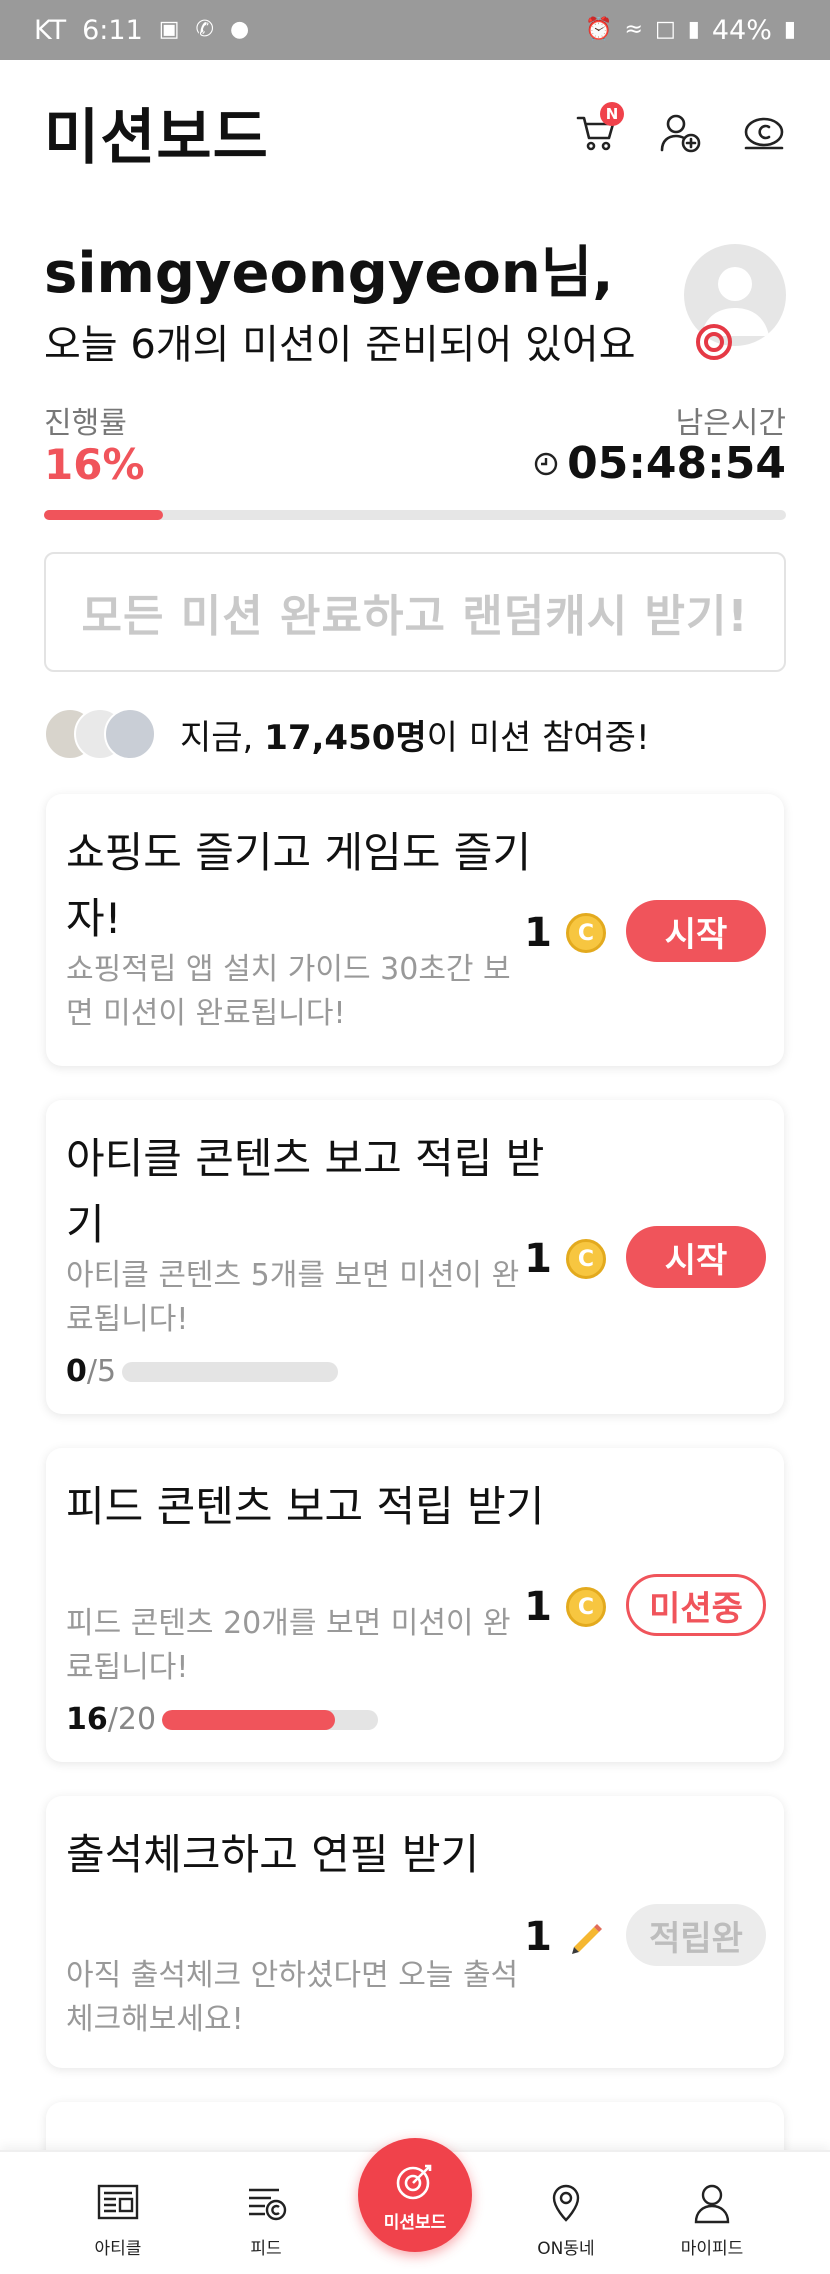 The width and height of the screenshot is (830, 2274). I want to click on completed-button: 적립완, so click(696, 1935).